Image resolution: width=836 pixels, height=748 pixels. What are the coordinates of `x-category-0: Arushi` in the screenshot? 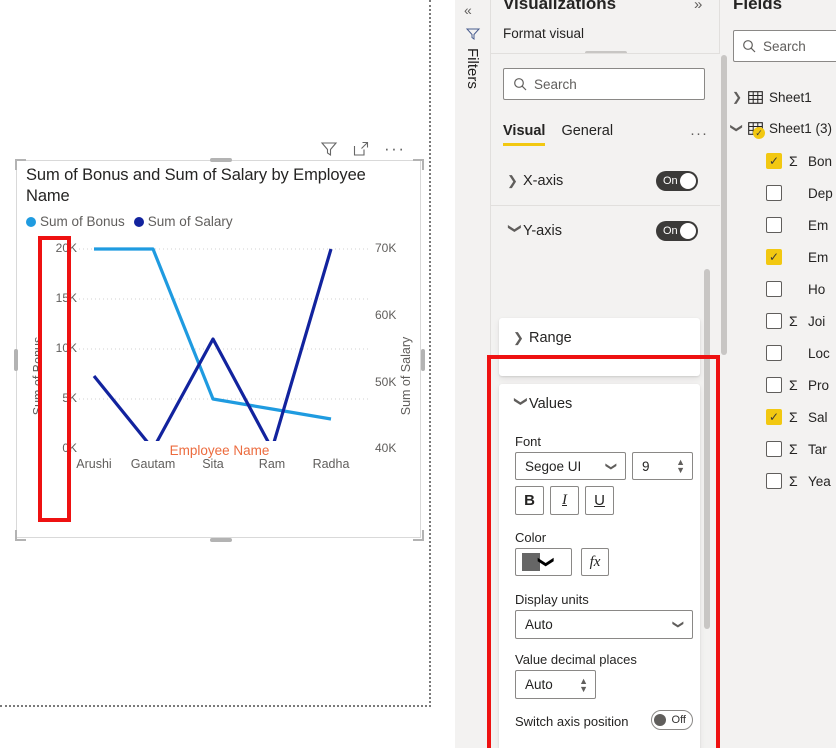 It's located at (94, 464).